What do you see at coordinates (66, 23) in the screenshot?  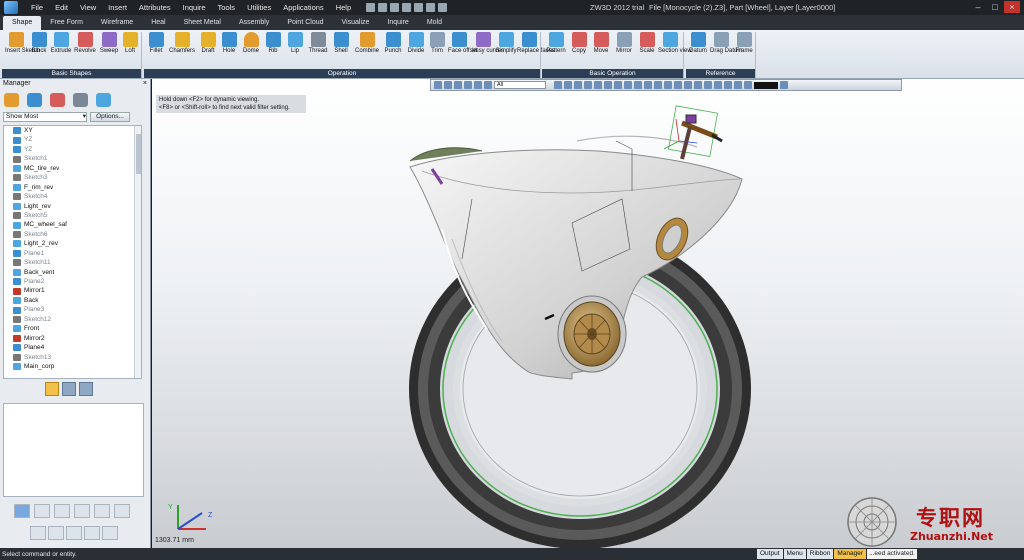 I see `tab-free-form: Free Form` at bounding box center [66, 23].